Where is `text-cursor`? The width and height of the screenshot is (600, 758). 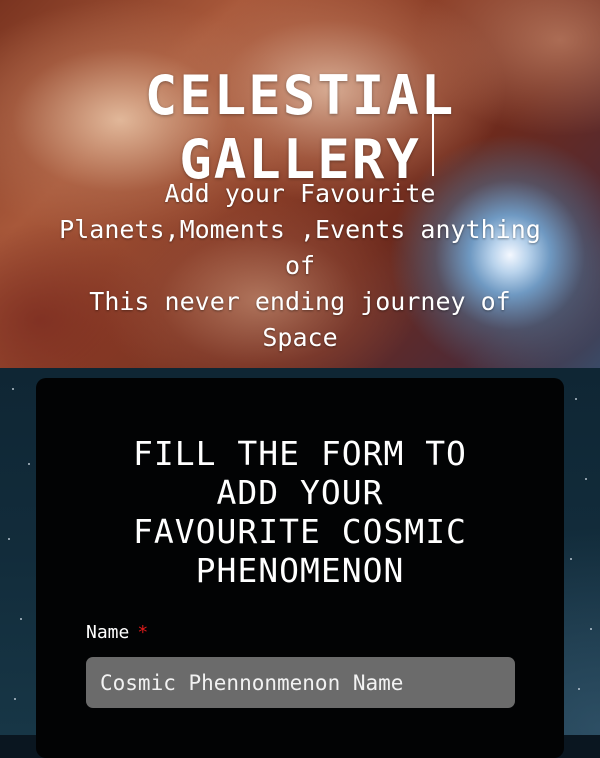
text-cursor is located at coordinates (433, 132).